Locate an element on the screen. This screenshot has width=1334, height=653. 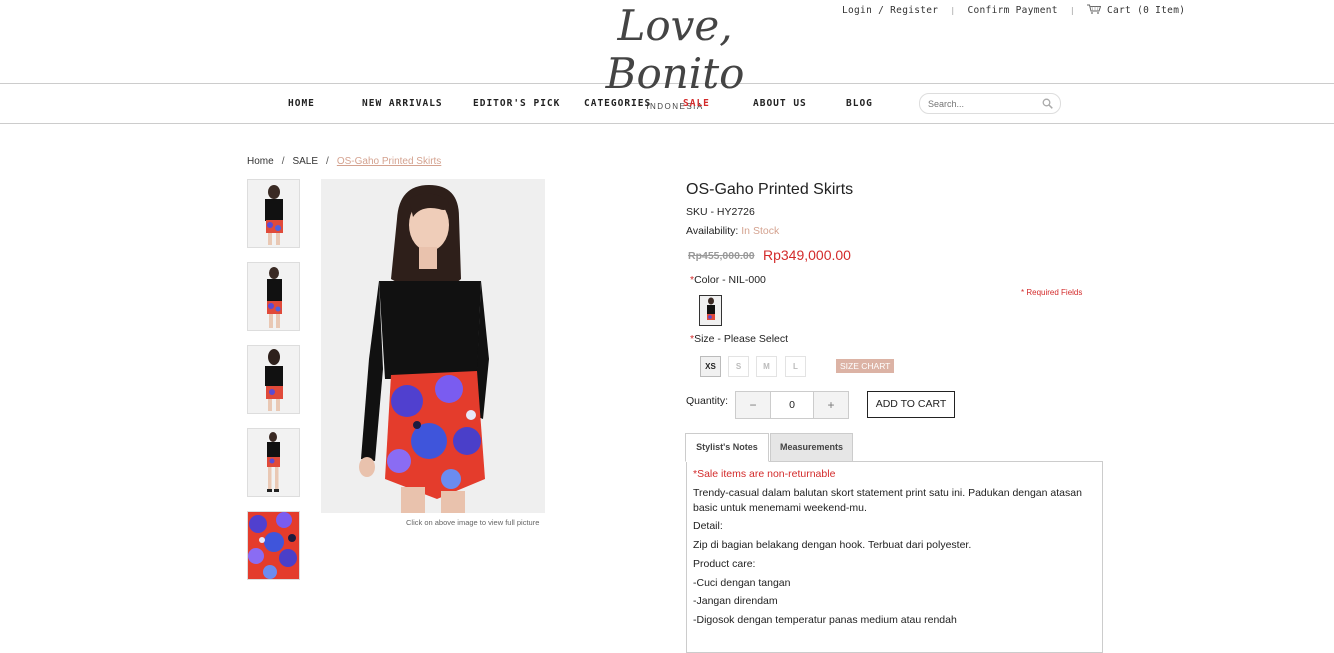
search-icon is located at coordinates (1047, 103).